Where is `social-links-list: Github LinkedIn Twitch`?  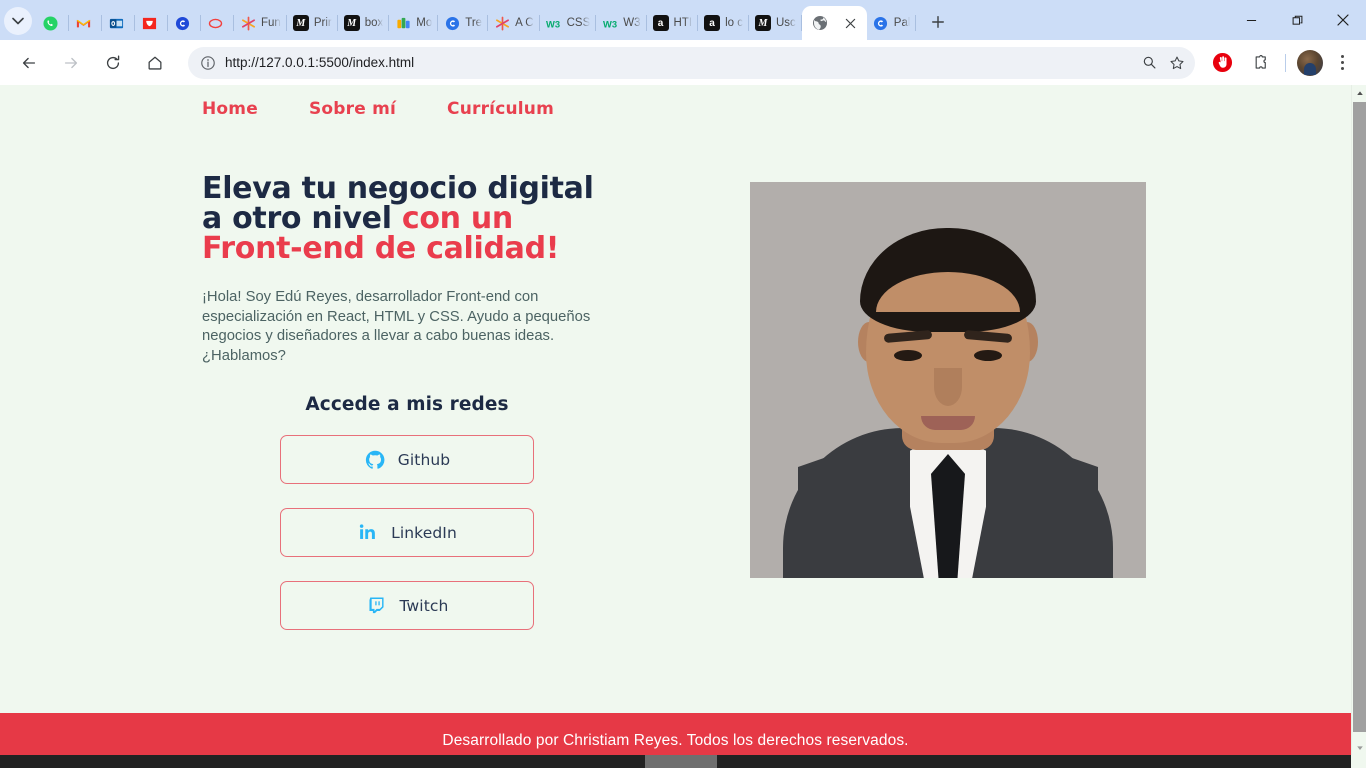 social-links-list: Github LinkedIn Twitch is located at coordinates (407, 533).